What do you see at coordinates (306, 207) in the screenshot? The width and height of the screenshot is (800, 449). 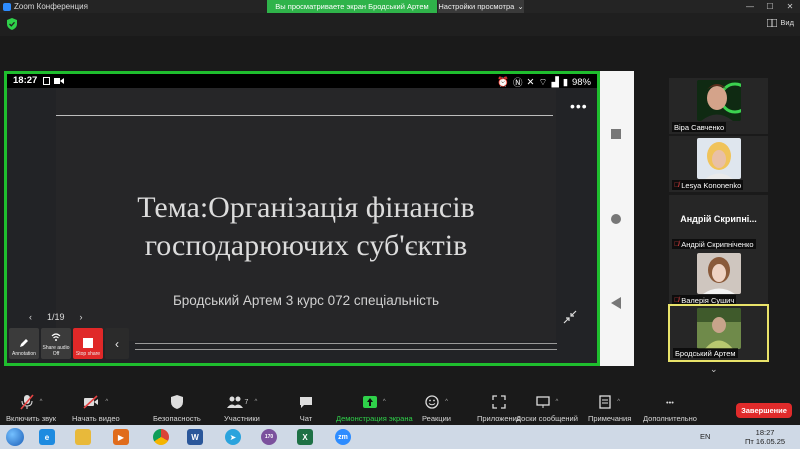 I see `slide-title-line1: Тема:Організація фінансів` at bounding box center [306, 207].